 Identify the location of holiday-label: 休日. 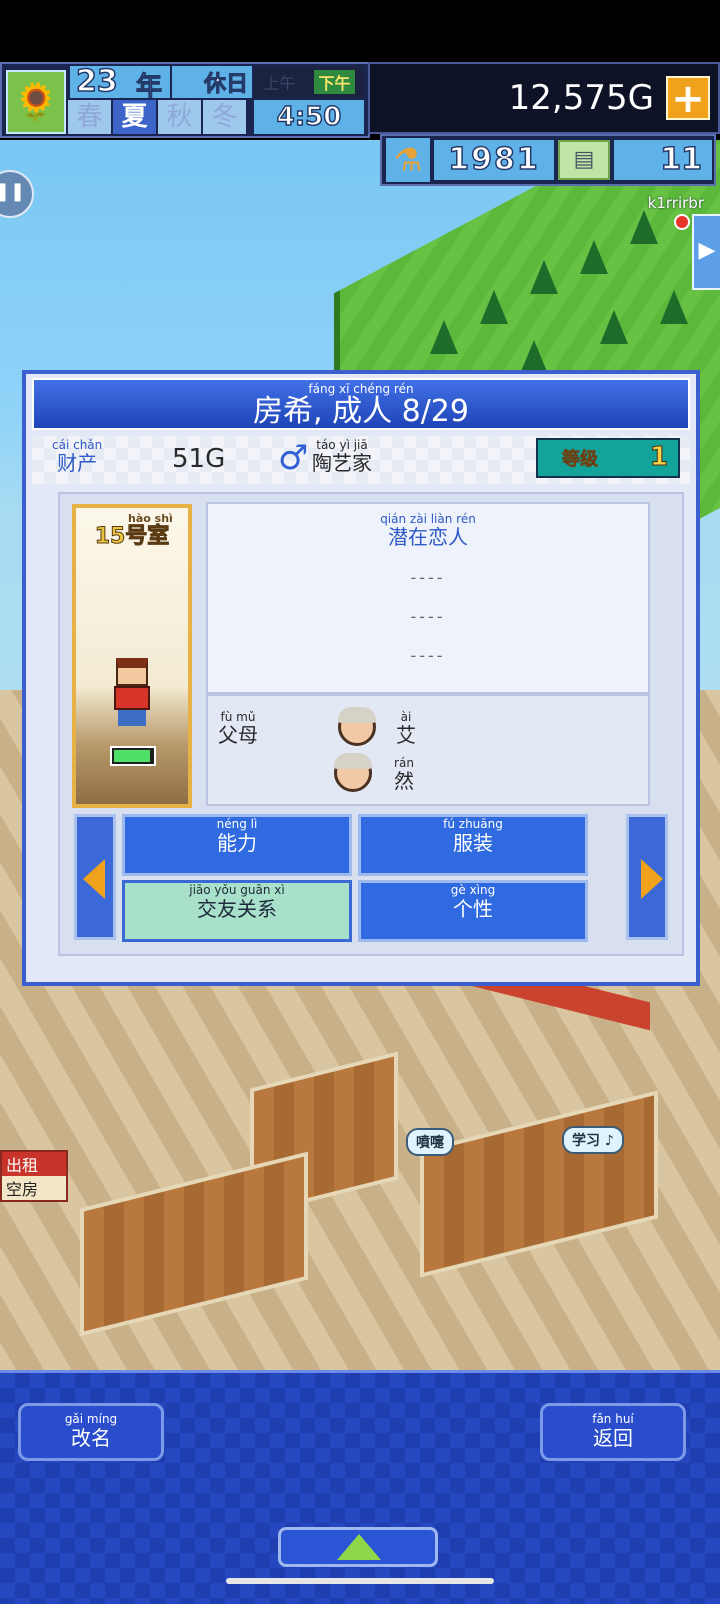
(212, 82).